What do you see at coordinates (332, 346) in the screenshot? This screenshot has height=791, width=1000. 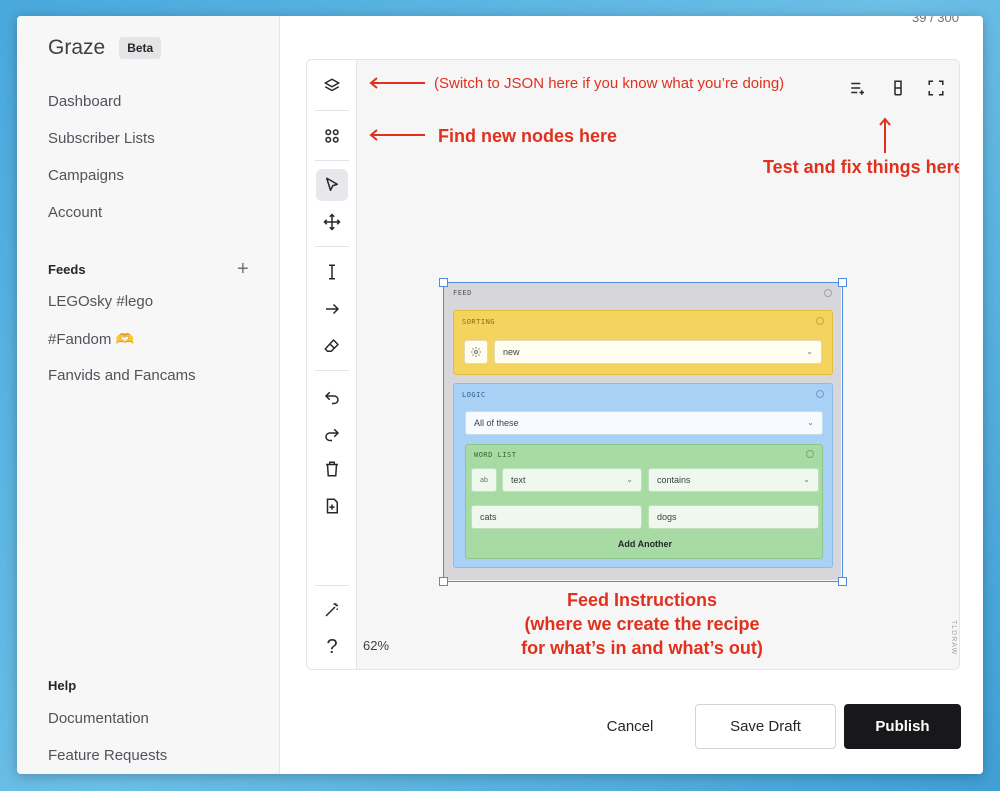 I see `eraser-icon` at bounding box center [332, 346].